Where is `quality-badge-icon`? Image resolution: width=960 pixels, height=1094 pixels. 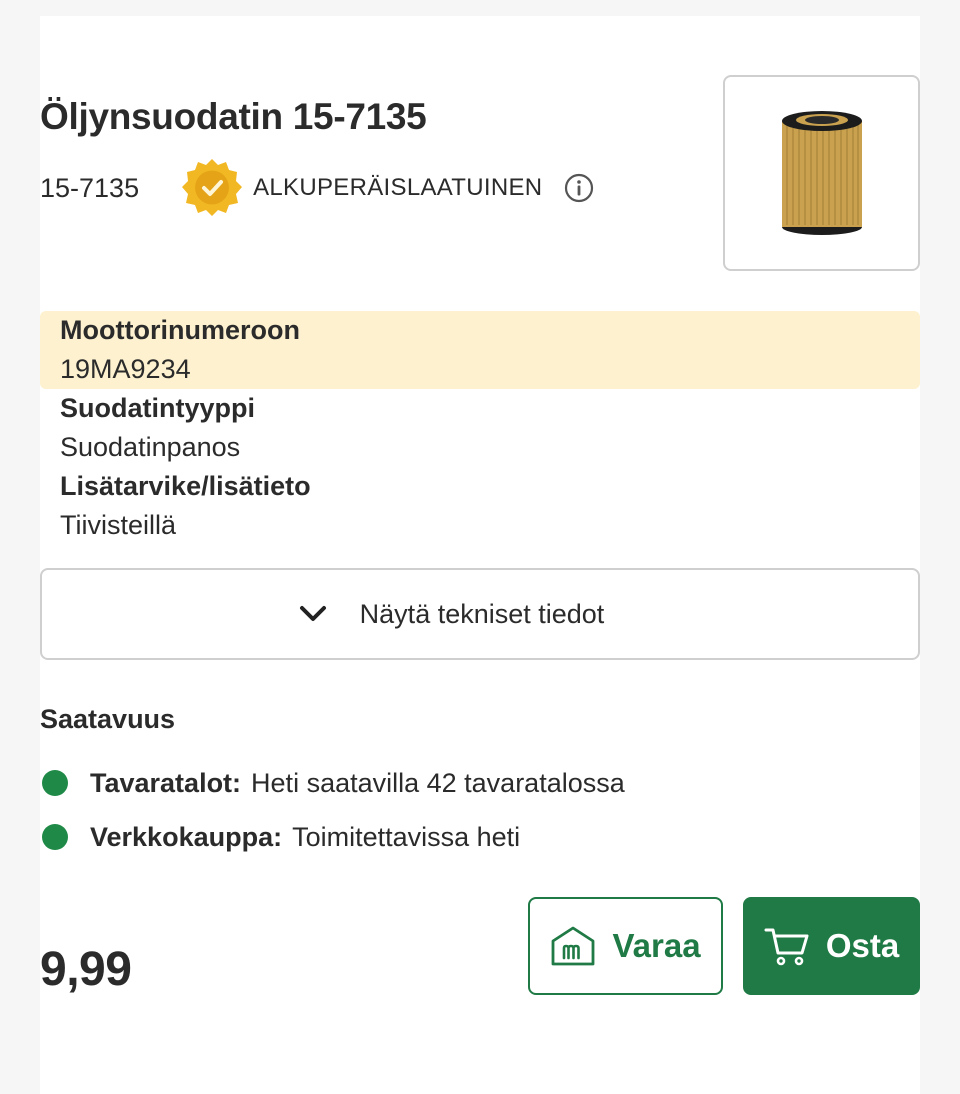
quality-badge-icon is located at coordinates (212, 188).